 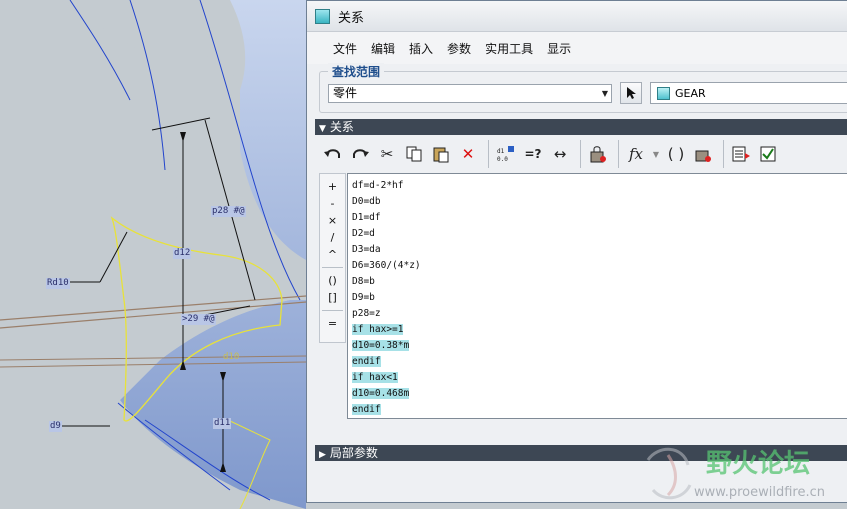 I want to click on menu-parameters: 参数, so click(x=459, y=48).